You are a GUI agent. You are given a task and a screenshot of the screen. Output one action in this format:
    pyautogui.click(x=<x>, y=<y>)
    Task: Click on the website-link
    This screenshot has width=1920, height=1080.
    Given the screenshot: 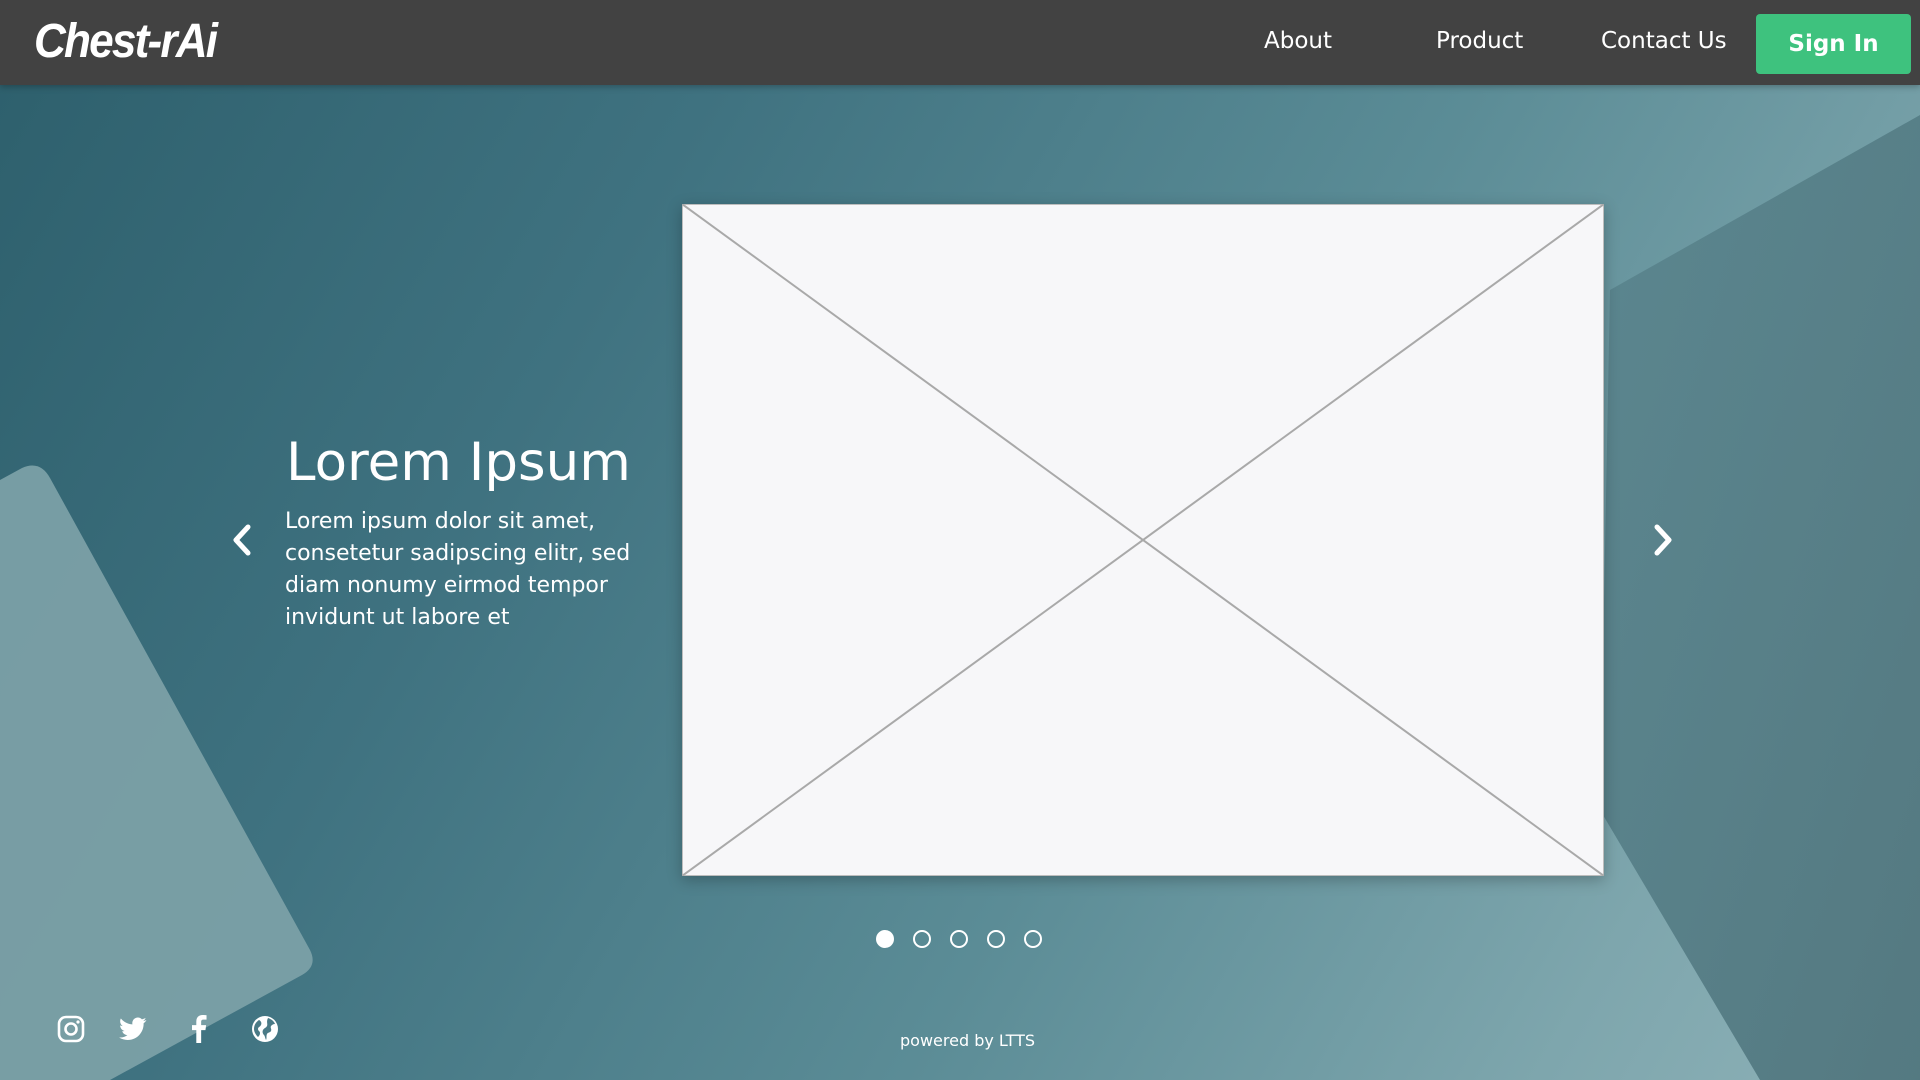 What is the action you would take?
    pyautogui.click(x=265, y=1029)
    